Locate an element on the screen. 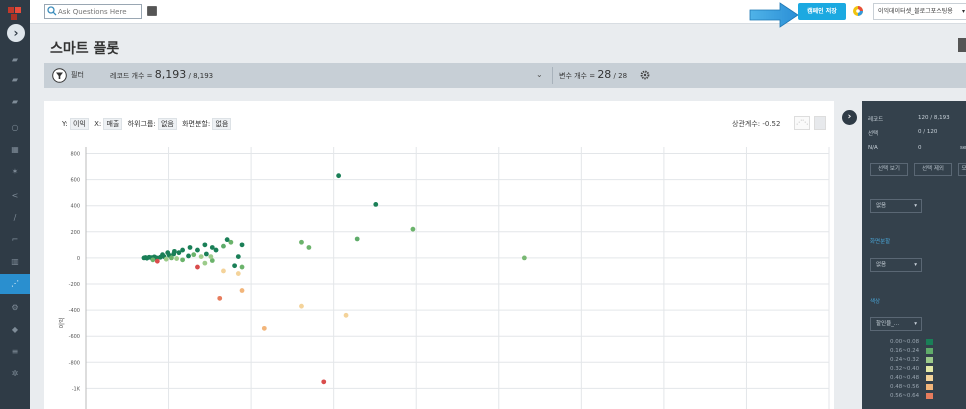  divider is located at coordinates (552, 75).